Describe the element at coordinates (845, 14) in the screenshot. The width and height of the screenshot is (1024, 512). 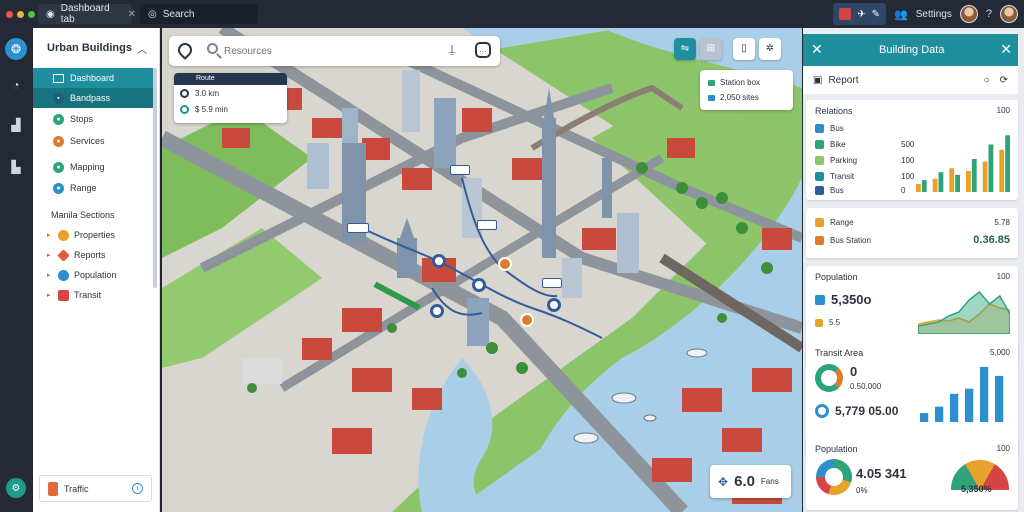
I see `flag-icon` at that location.